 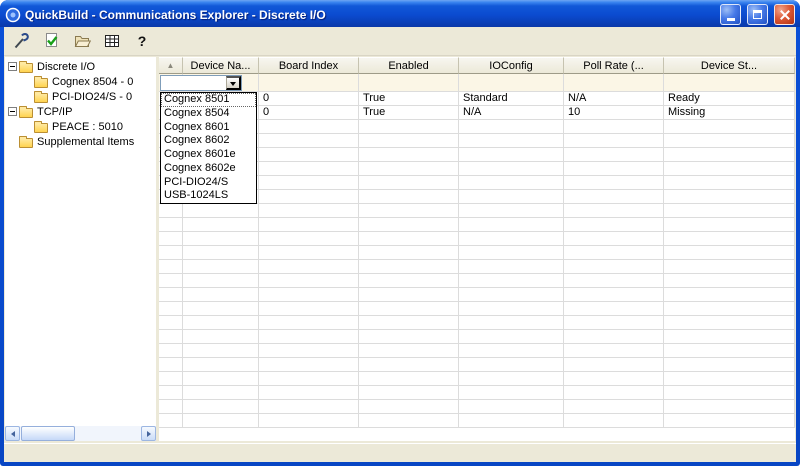 What do you see at coordinates (233, 83) in the screenshot?
I see `combobox-dropdown-button` at bounding box center [233, 83].